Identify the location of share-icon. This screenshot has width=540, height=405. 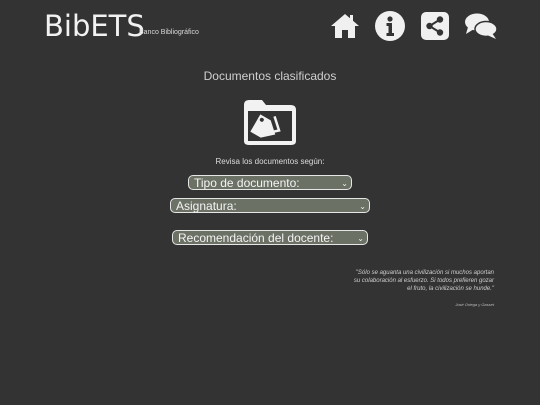
(435, 26).